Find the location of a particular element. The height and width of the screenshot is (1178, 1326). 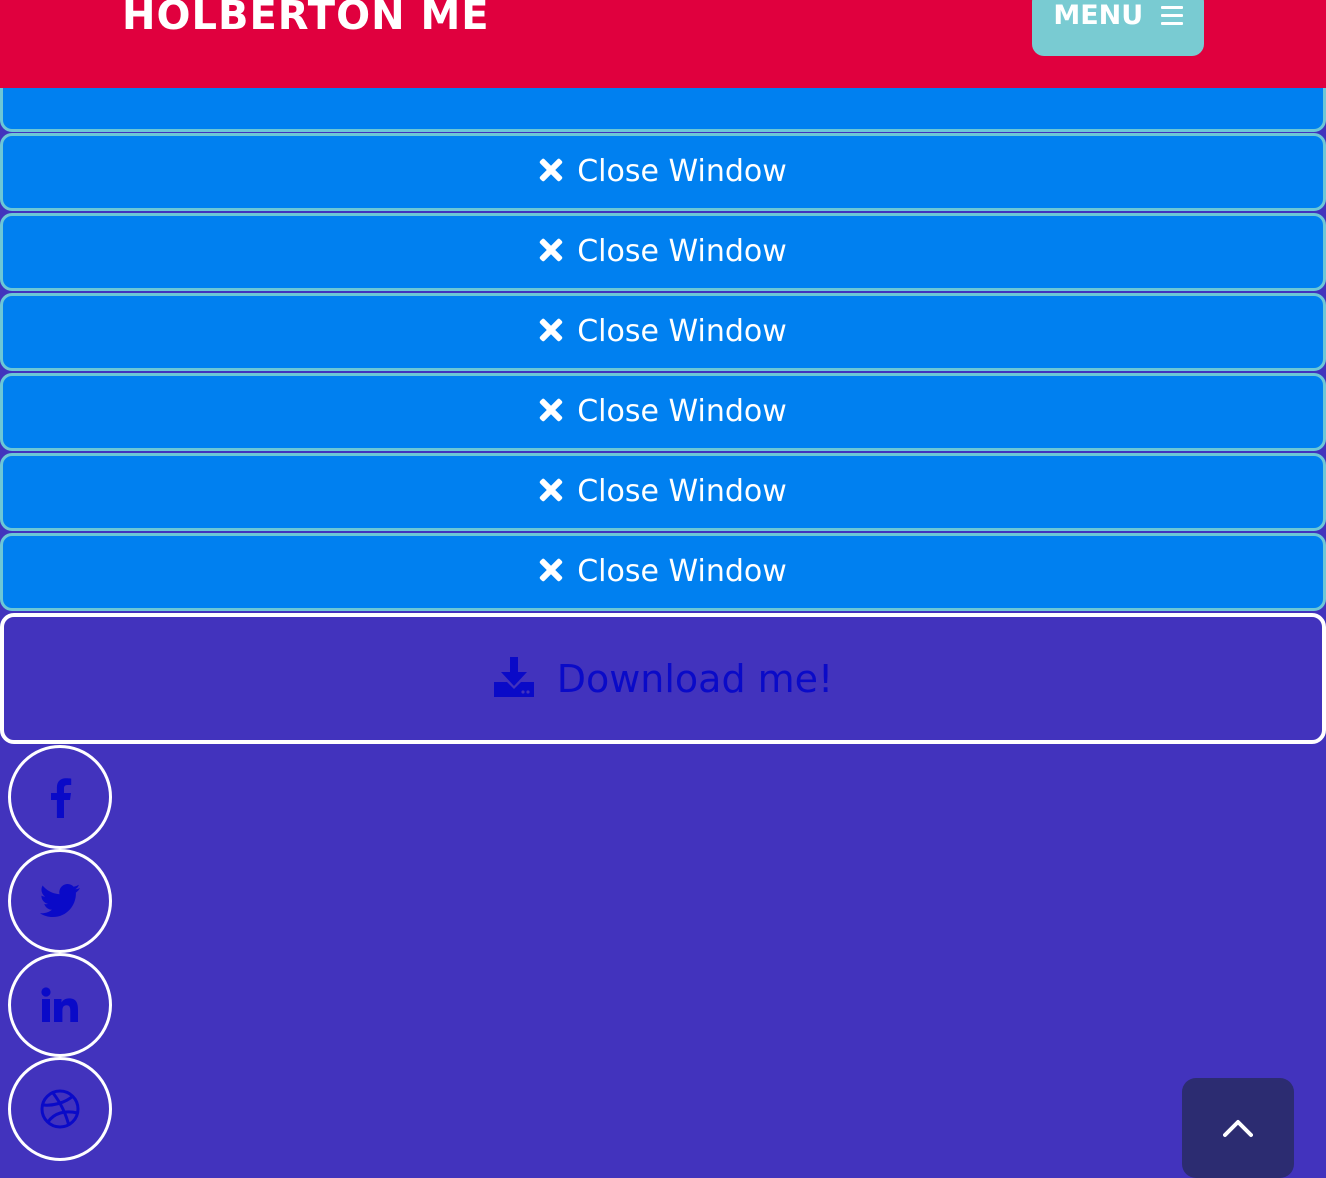

dribbble-icon is located at coordinates (60, 1109).